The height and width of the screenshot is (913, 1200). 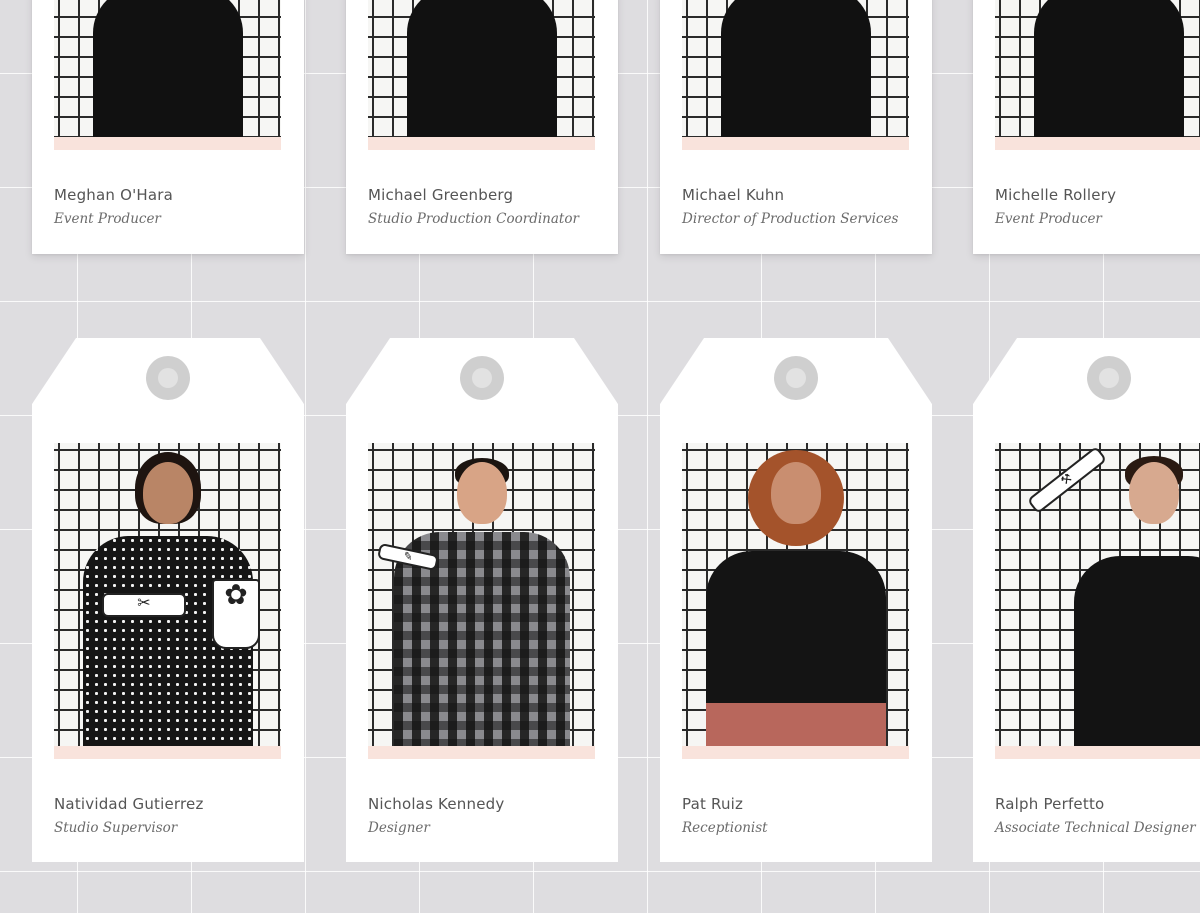 I want to click on team-member-photo: ✂ ✿, so click(x=167, y=601).